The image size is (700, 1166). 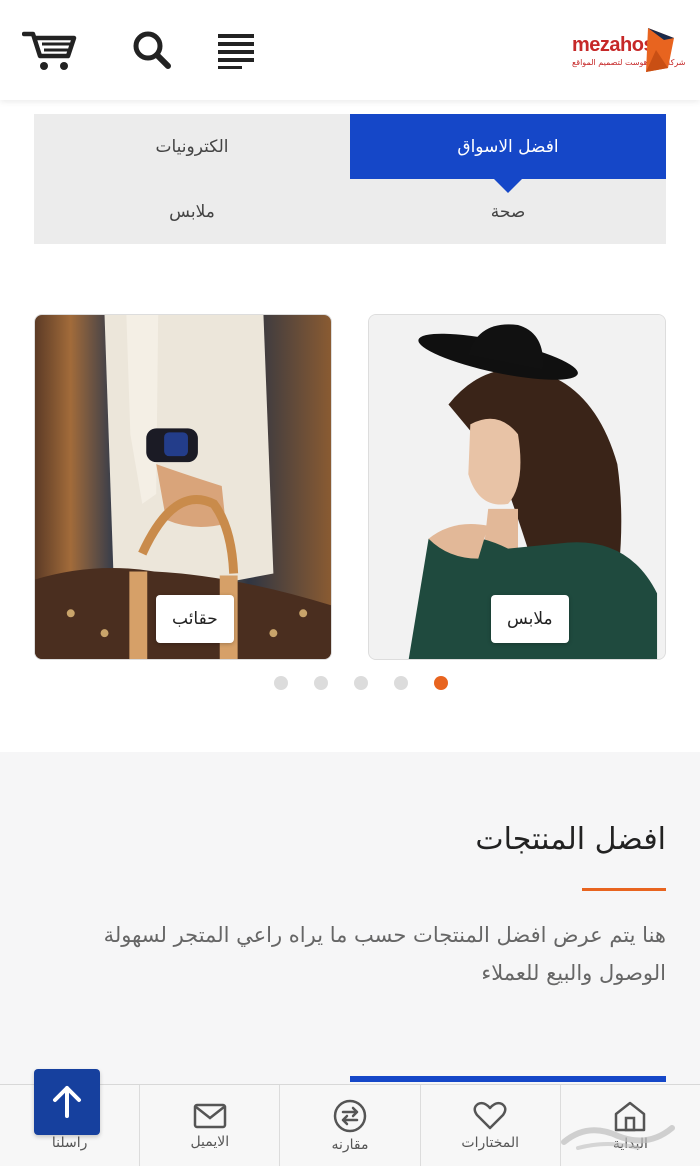 I want to click on site-logo: mezahost شركة ميزا هوست لتصميم المواقع, so click(x=629, y=51).